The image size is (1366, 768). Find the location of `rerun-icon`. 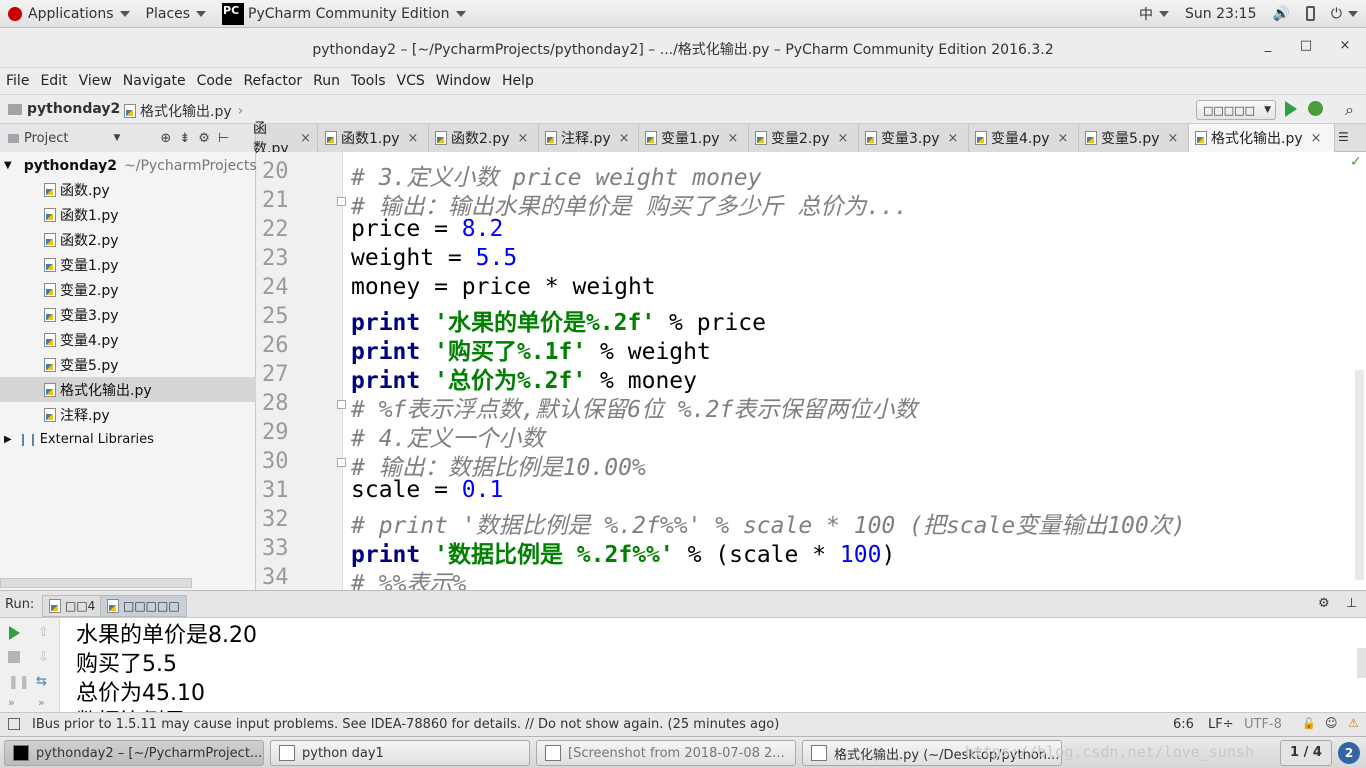

rerun-icon is located at coordinates (14, 633).